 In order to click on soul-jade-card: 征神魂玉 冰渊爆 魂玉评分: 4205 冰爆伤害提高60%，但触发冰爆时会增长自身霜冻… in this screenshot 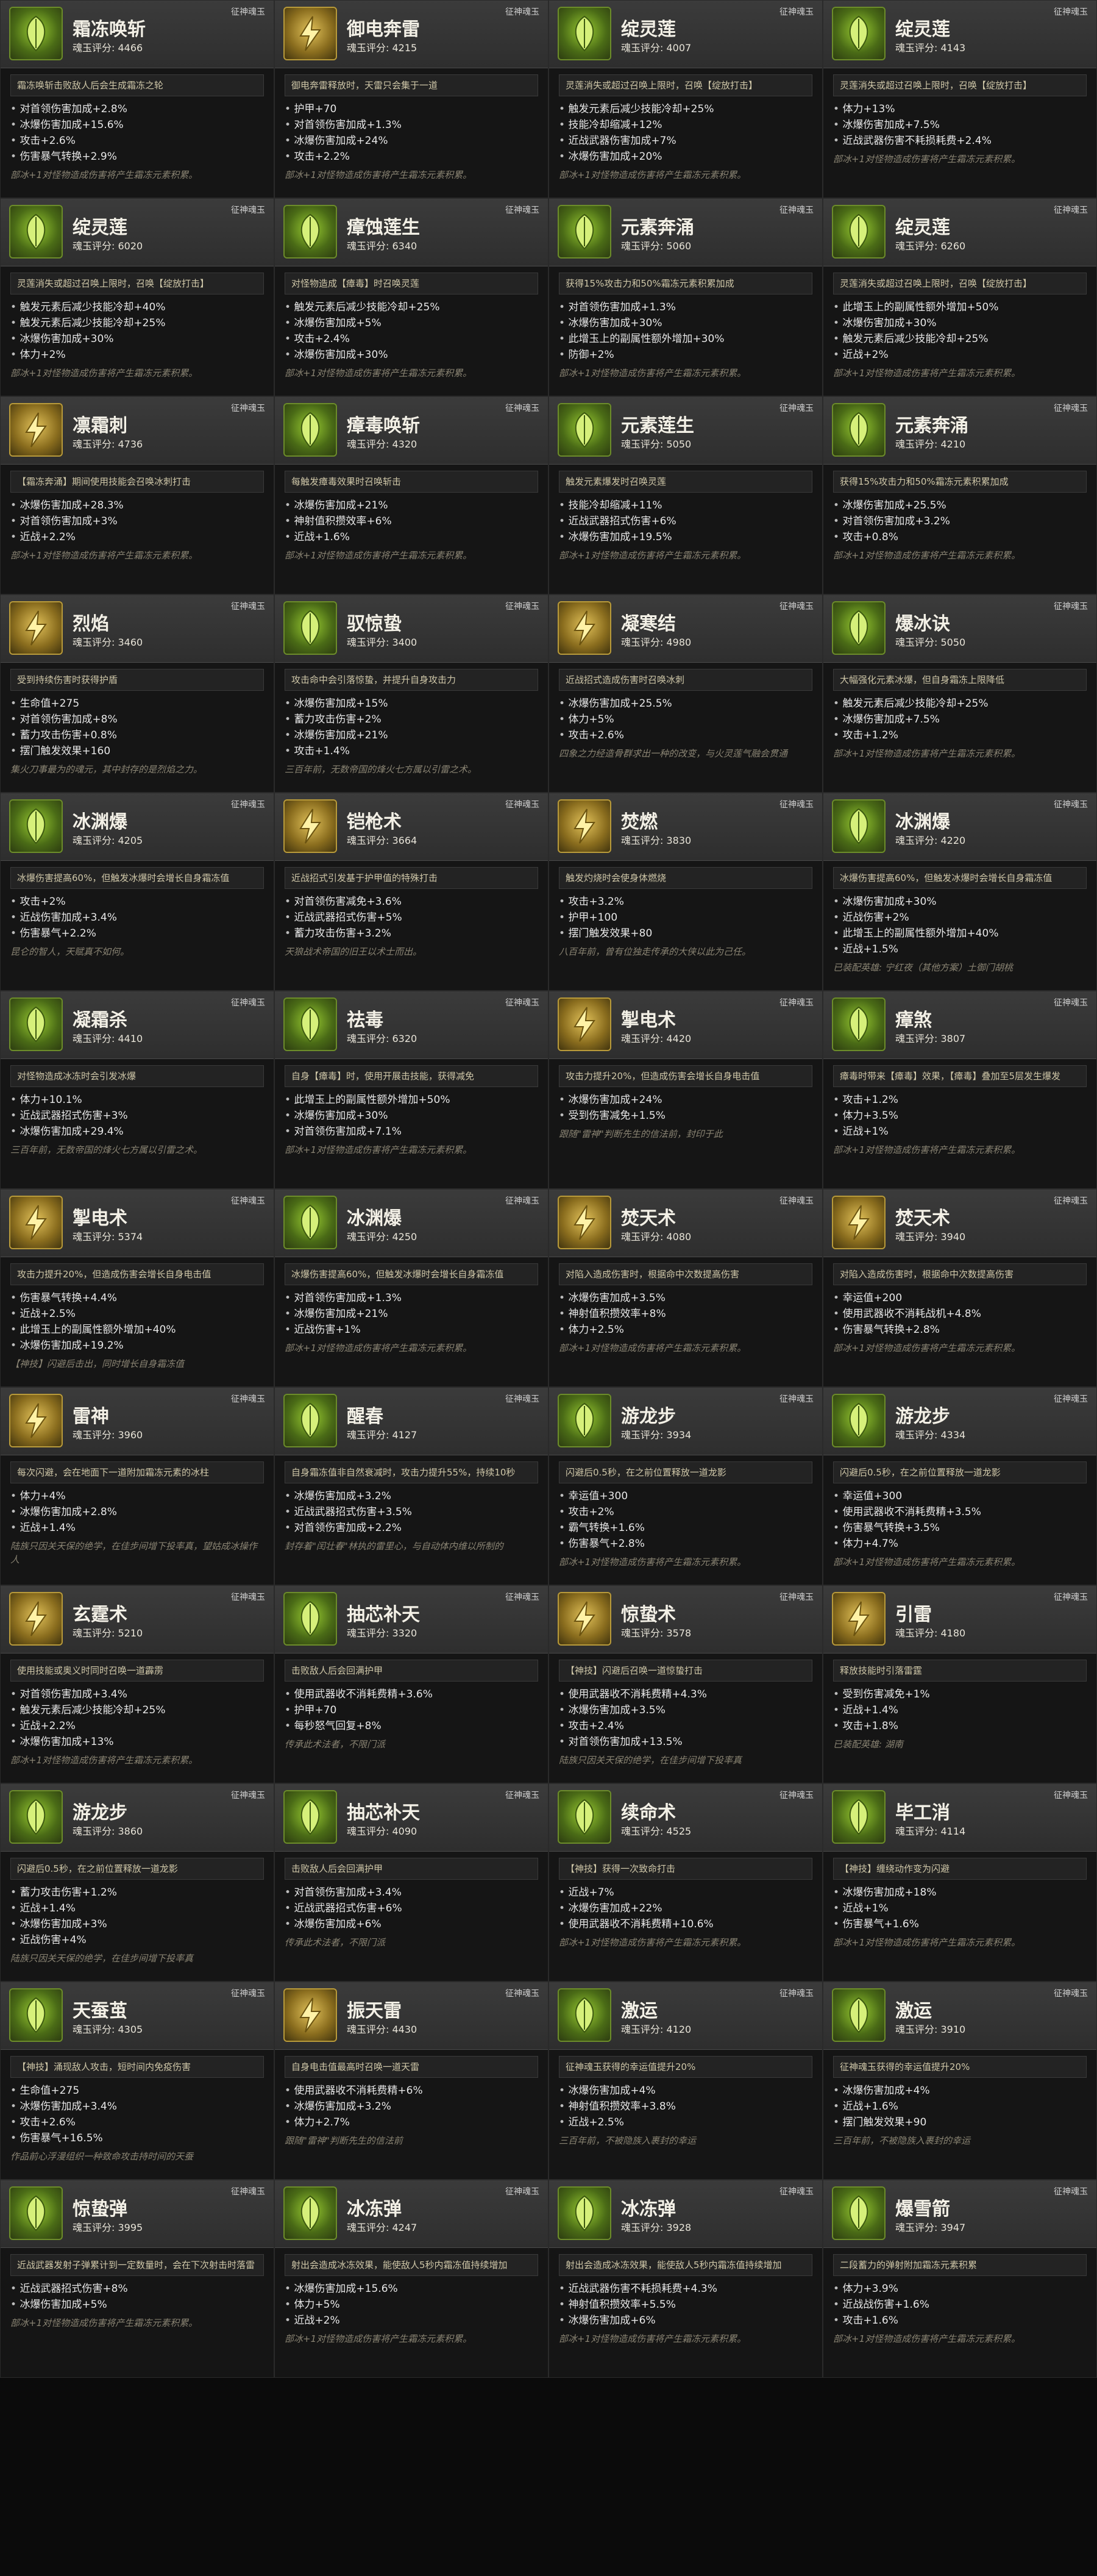, I will do `click(137, 892)`.